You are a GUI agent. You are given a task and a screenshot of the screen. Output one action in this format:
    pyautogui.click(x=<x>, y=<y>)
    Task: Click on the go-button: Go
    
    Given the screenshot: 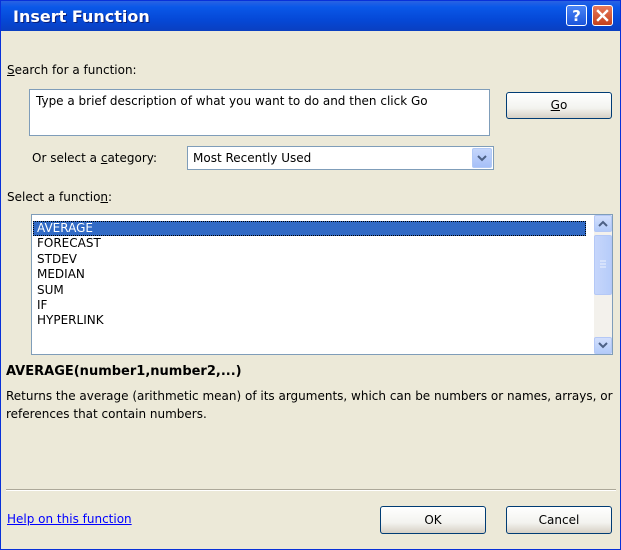 What is the action you would take?
    pyautogui.click(x=559, y=105)
    